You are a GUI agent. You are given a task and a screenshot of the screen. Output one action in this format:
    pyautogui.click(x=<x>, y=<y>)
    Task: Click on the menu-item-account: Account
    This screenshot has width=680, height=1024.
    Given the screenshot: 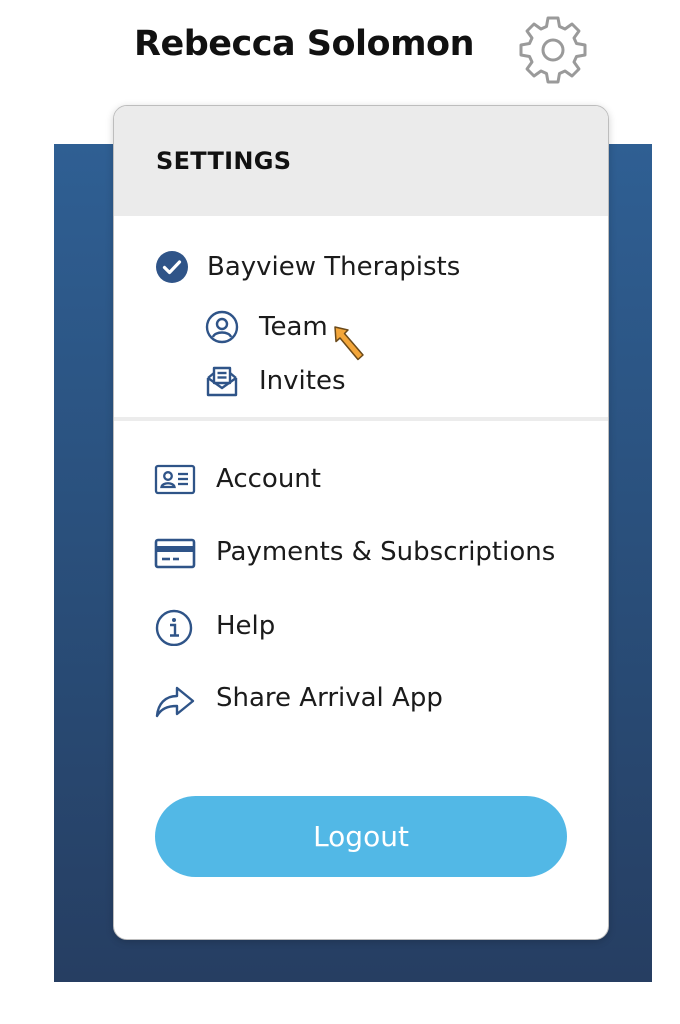 What is the action you would take?
    pyautogui.click(x=237, y=479)
    